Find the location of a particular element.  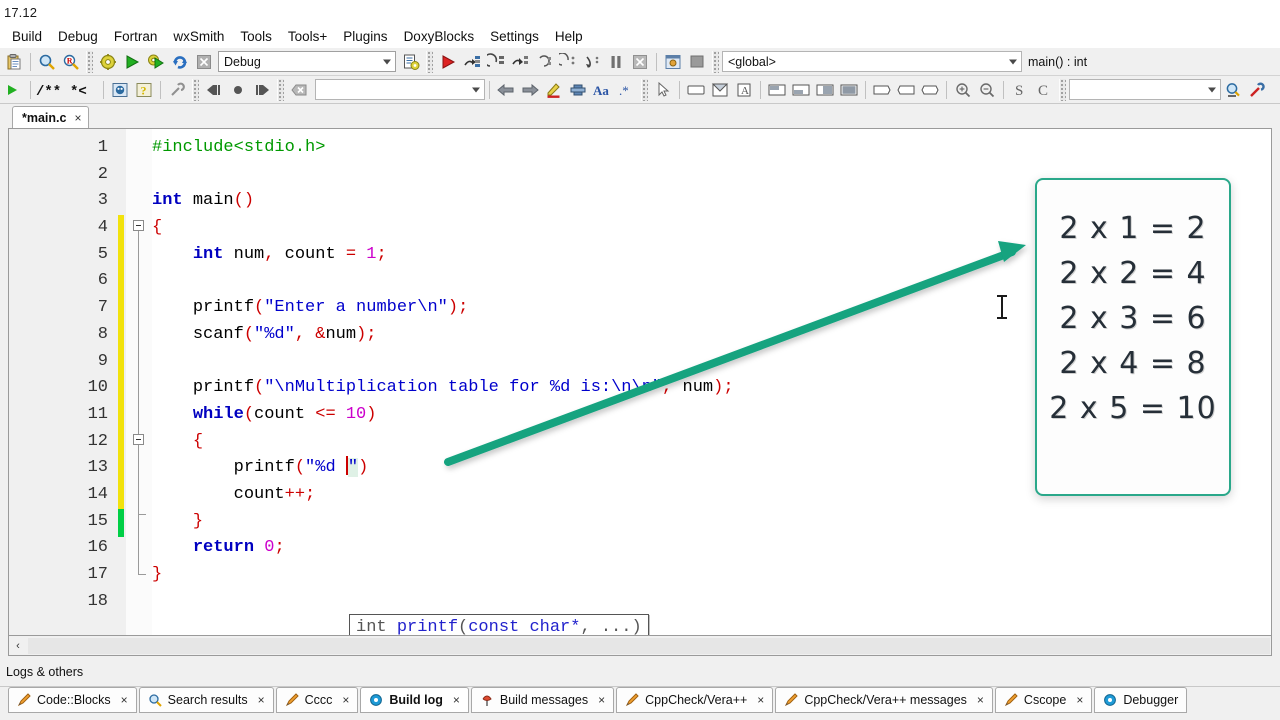

source-icon: S is located at coordinates (1020, 90).